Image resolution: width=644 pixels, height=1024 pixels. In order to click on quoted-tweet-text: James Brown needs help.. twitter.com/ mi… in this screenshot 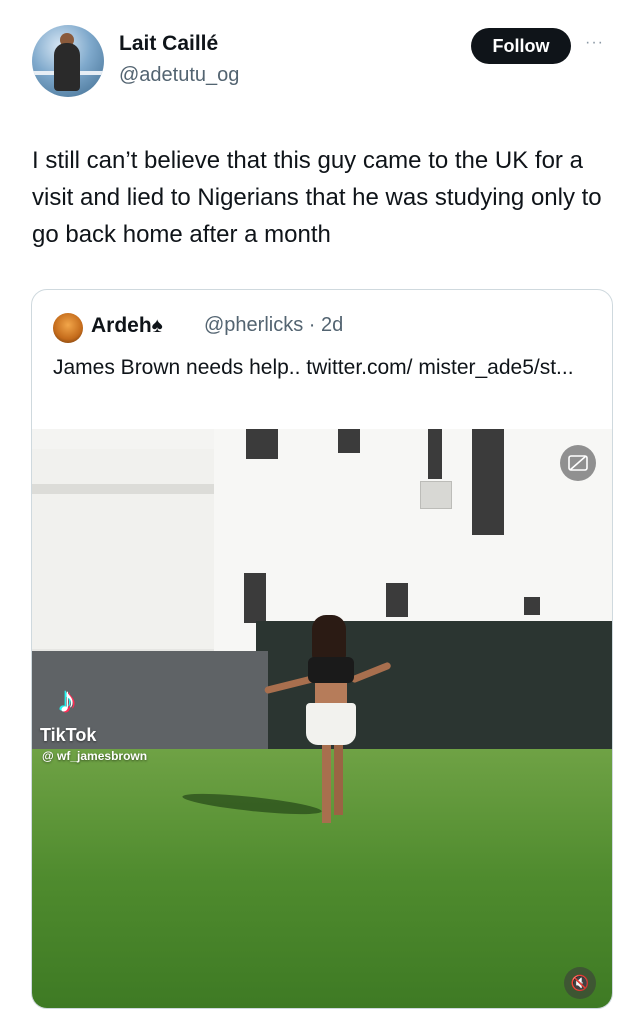, I will do `click(313, 367)`.